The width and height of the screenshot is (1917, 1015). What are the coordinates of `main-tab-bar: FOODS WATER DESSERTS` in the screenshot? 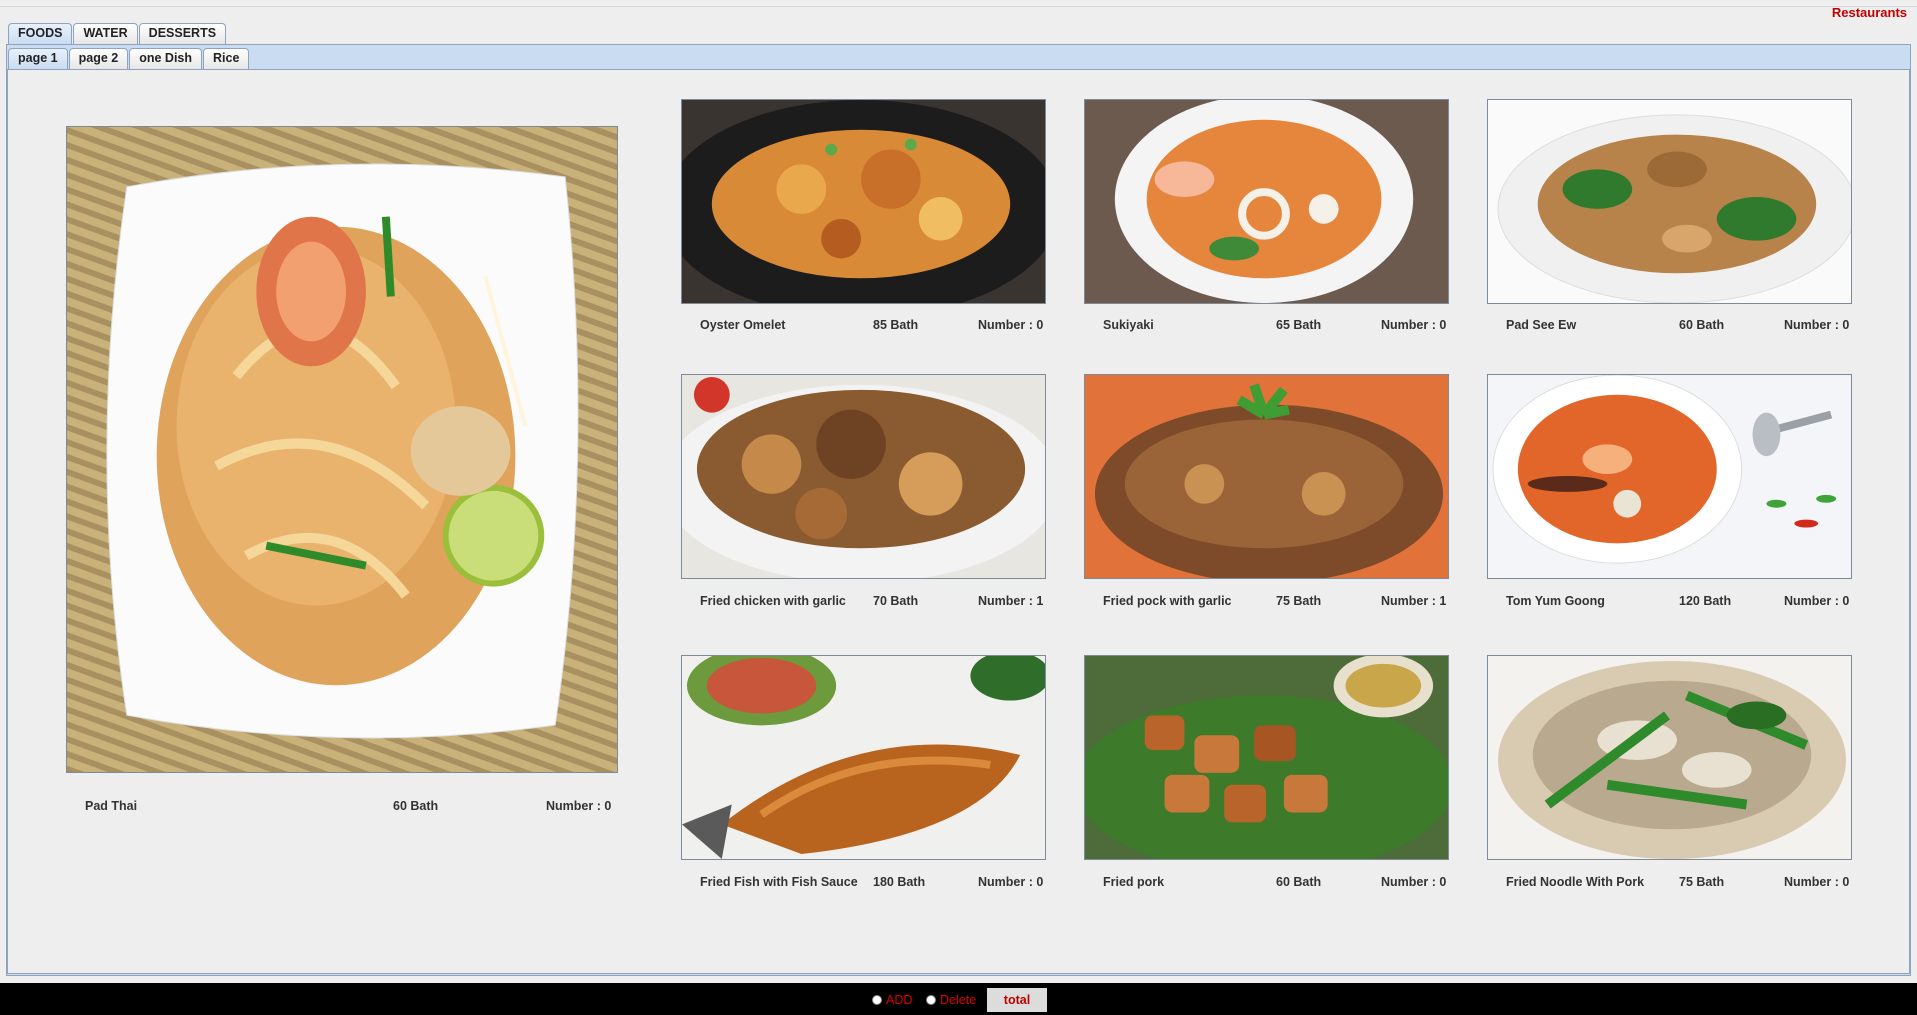 It's located at (117, 33).